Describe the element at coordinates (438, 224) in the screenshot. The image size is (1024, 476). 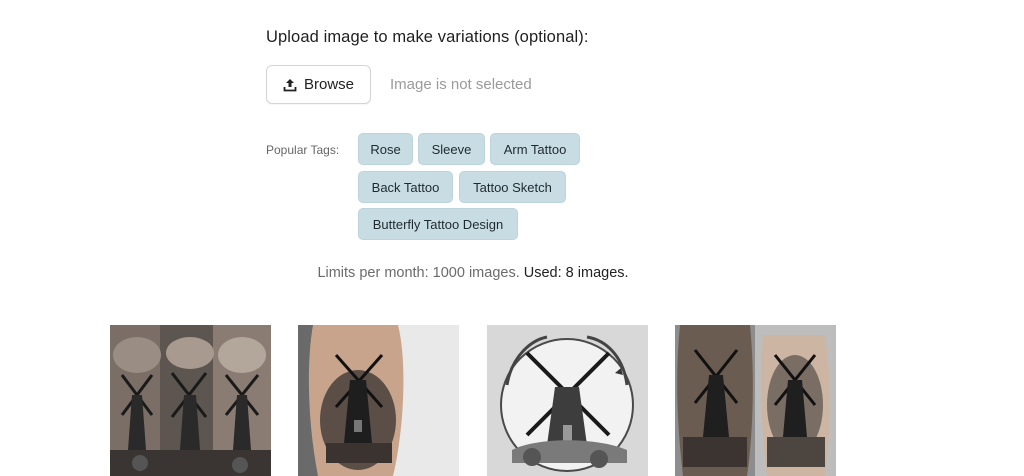
I see `tag-butterfly-tattoo-design: Butterfly Tattoo Design` at that location.